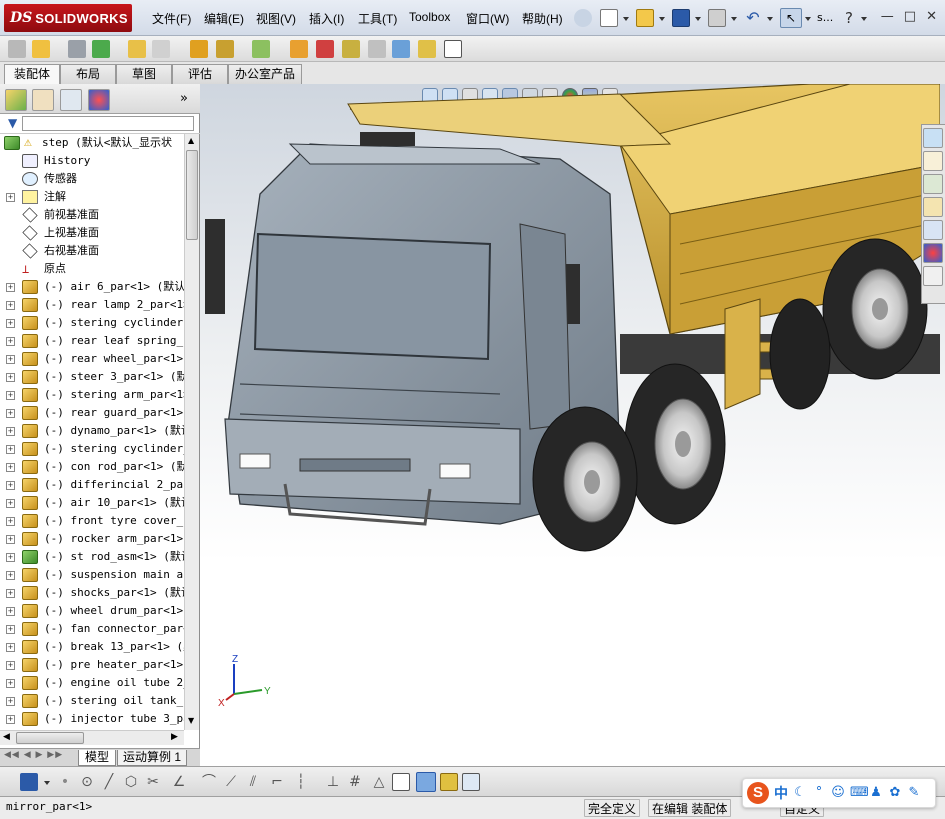 The image size is (945, 819). I want to click on moon-icon: ☾, so click(800, 793).